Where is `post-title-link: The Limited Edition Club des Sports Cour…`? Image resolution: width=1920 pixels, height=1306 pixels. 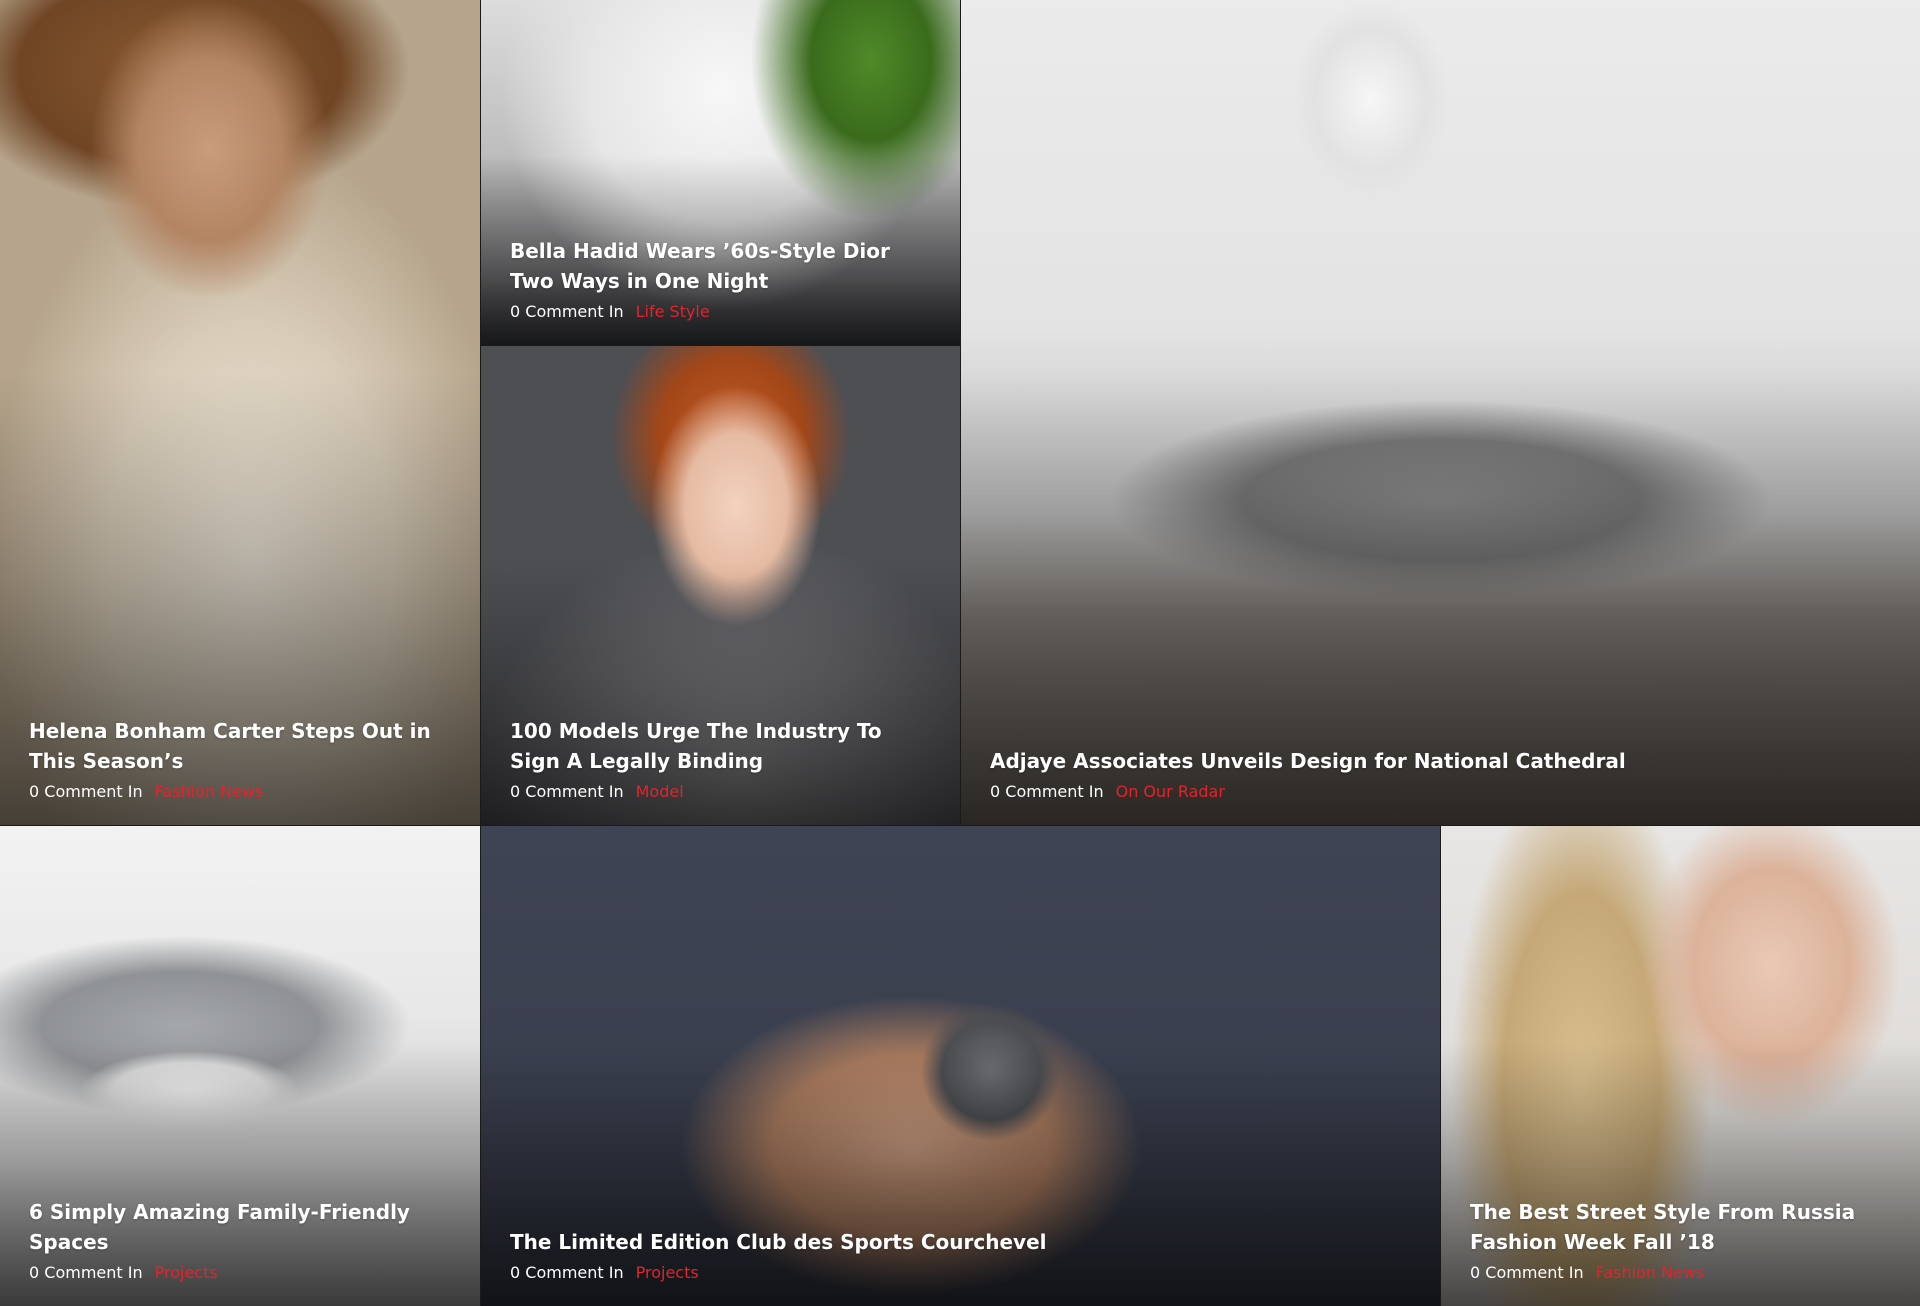 post-title-link: The Limited Edition Club des Sports Cour… is located at coordinates (960, 1242).